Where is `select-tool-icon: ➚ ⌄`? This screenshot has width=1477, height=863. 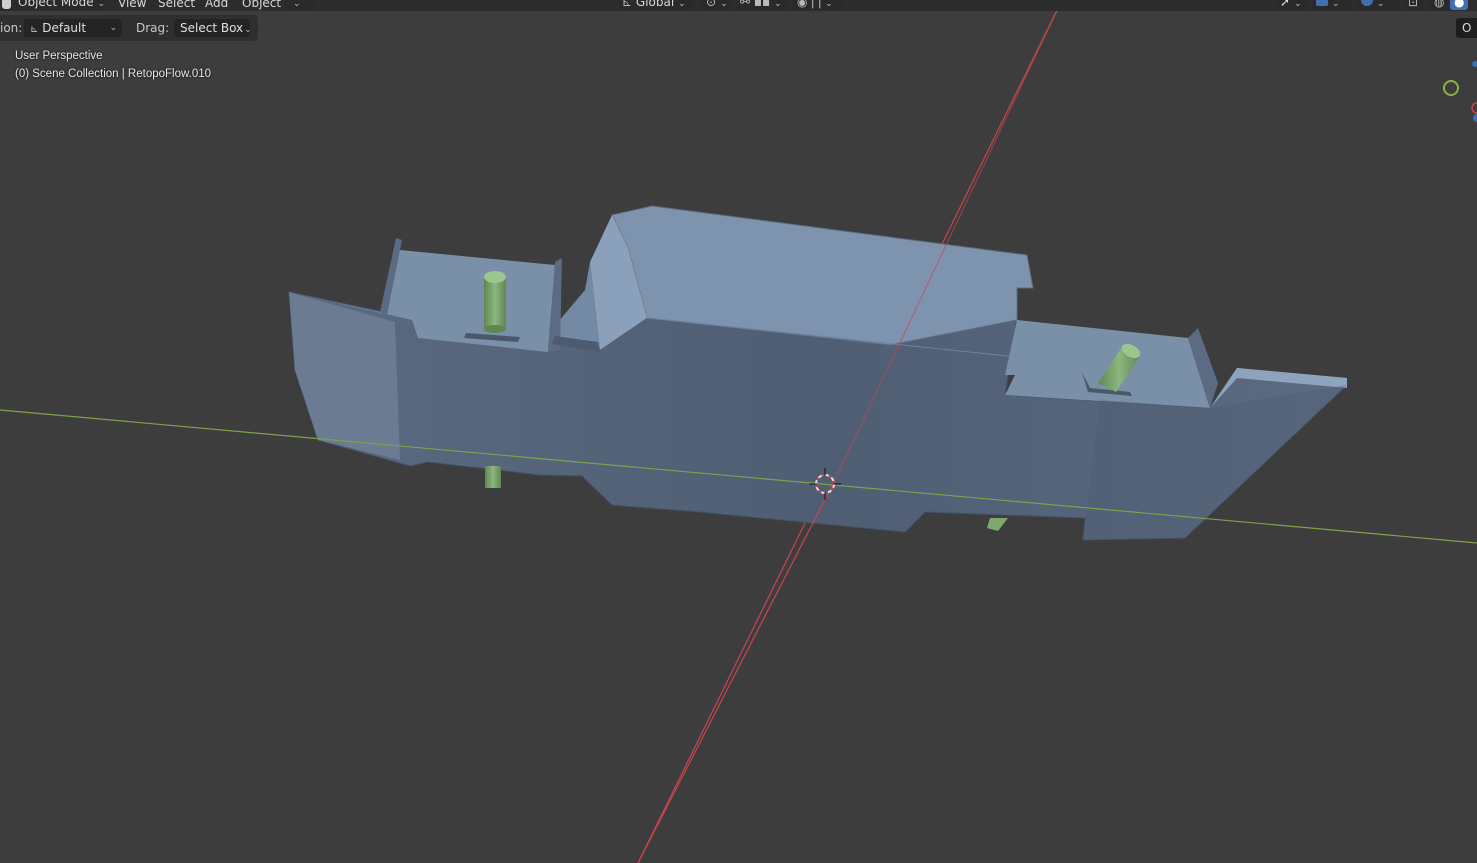 select-tool-icon: ➚ ⌄ is located at coordinates (1292, 5).